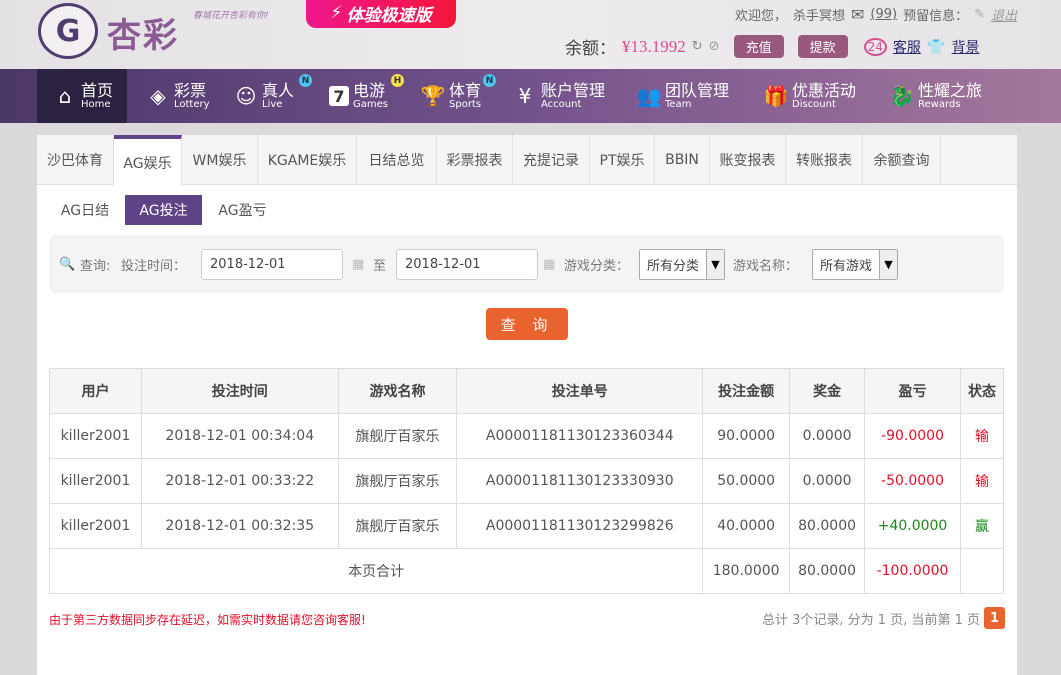 This screenshot has width=1061, height=675. I want to click on nav-team: 👥 团队管理 Team, so click(683, 96).